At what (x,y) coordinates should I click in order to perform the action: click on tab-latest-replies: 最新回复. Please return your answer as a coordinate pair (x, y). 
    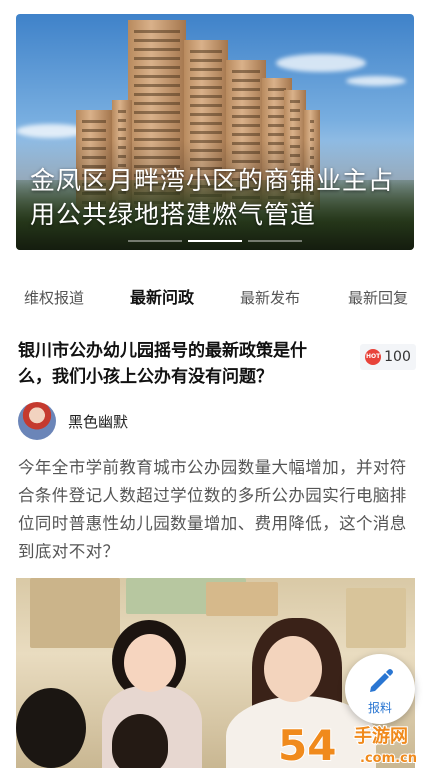
    Looking at the image, I should click on (378, 298).